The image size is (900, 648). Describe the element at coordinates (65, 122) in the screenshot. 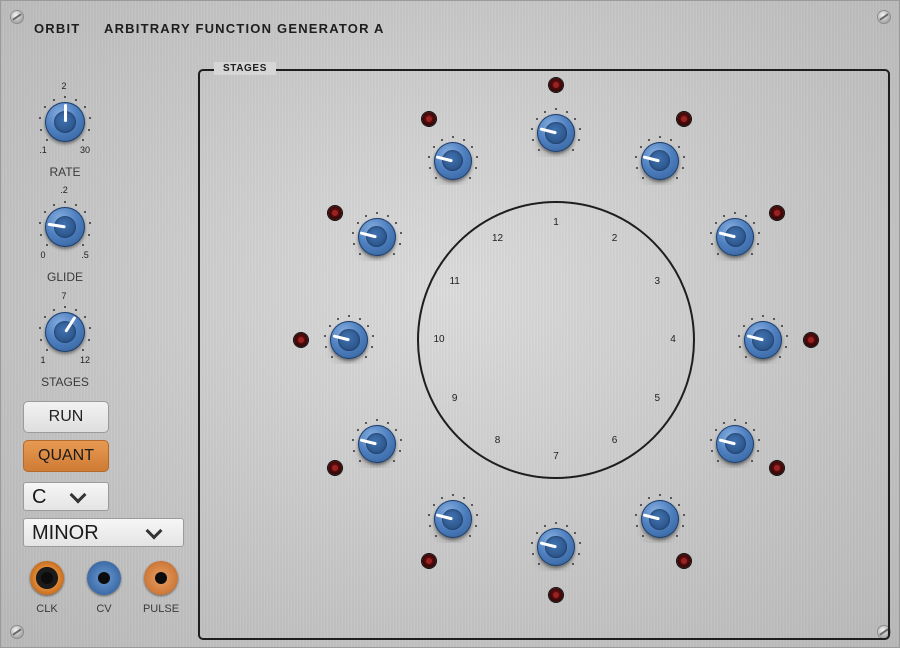

I see `rate-knob` at that location.